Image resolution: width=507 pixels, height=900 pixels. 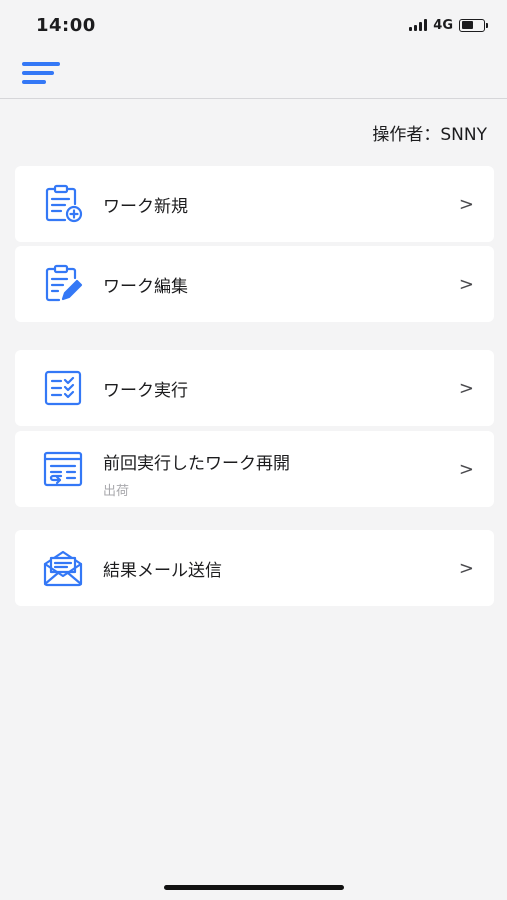 What do you see at coordinates (63, 469) in the screenshot?
I see `resume-list-icon` at bounding box center [63, 469].